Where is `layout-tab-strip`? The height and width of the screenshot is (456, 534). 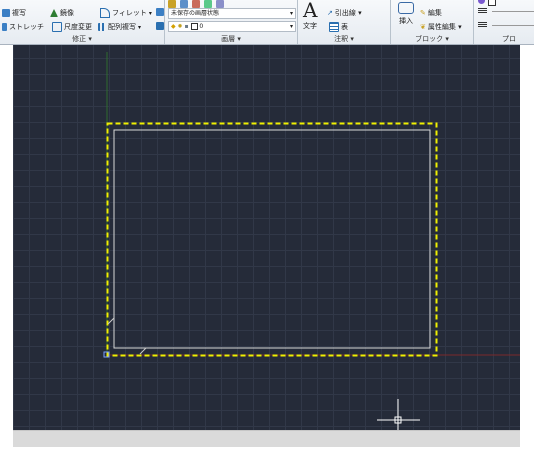
layout-tab-strip is located at coordinates (266, 438).